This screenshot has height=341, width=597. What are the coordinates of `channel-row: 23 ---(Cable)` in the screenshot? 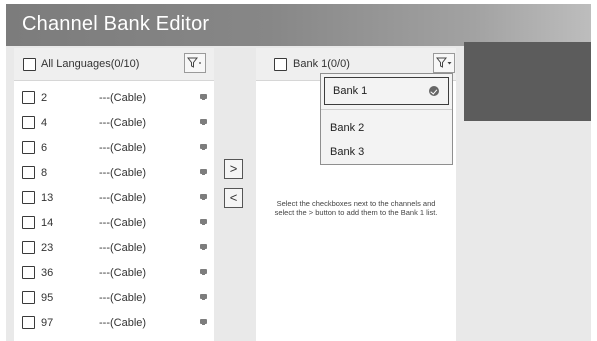 It's located at (114, 247).